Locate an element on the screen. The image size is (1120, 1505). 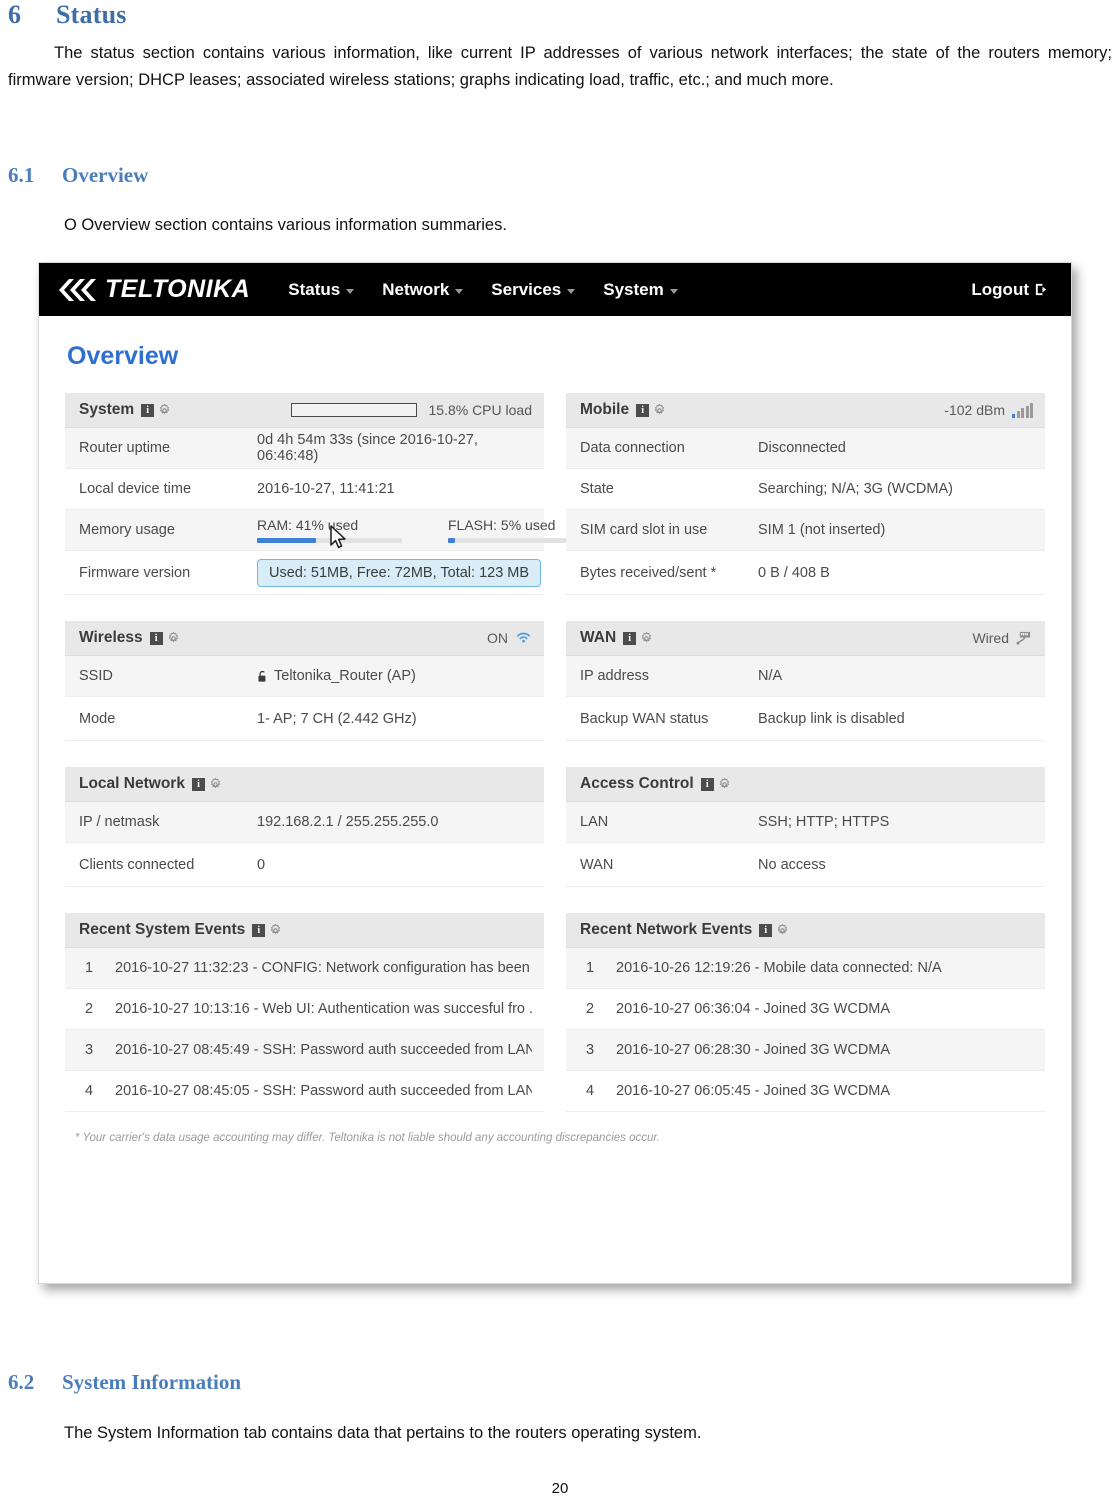
panel-access-control-header: Access Control i is located at coordinates (805, 784).